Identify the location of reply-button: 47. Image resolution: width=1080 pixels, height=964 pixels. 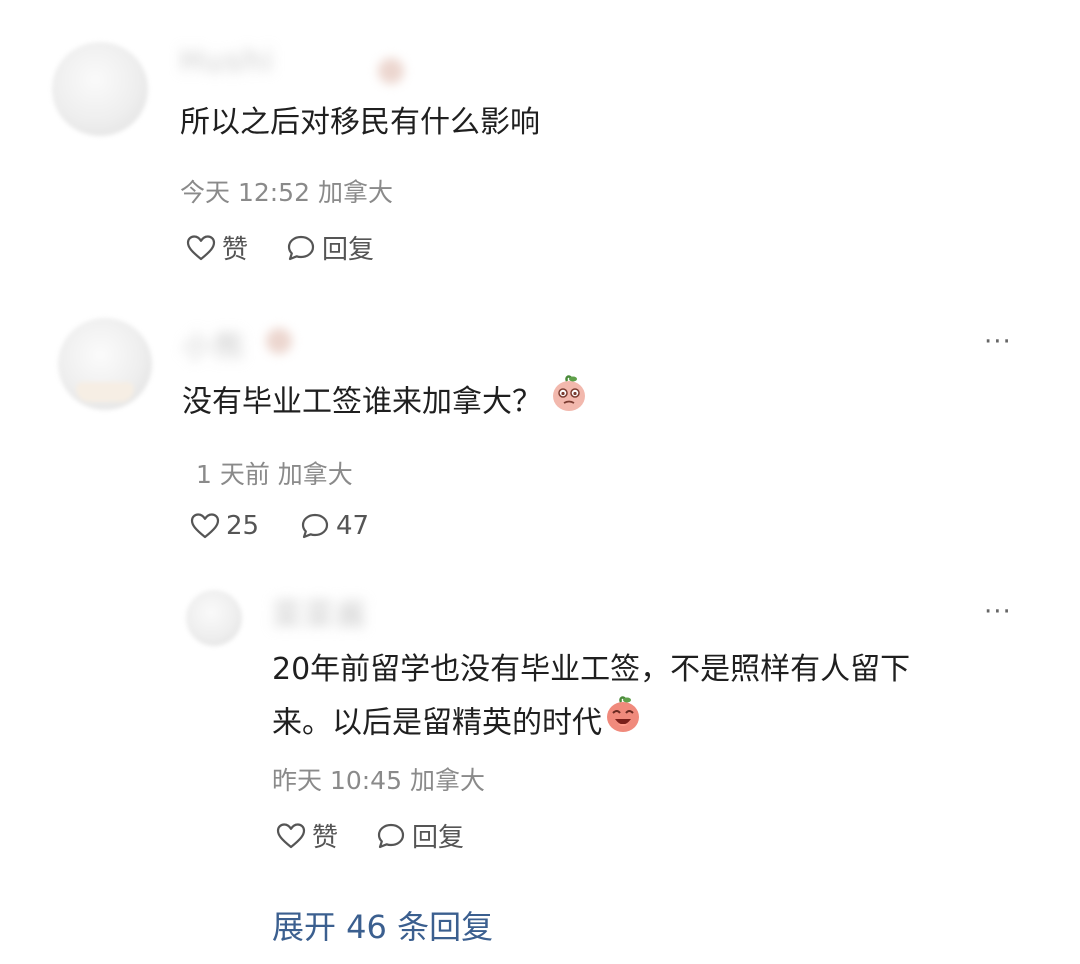
(334, 526).